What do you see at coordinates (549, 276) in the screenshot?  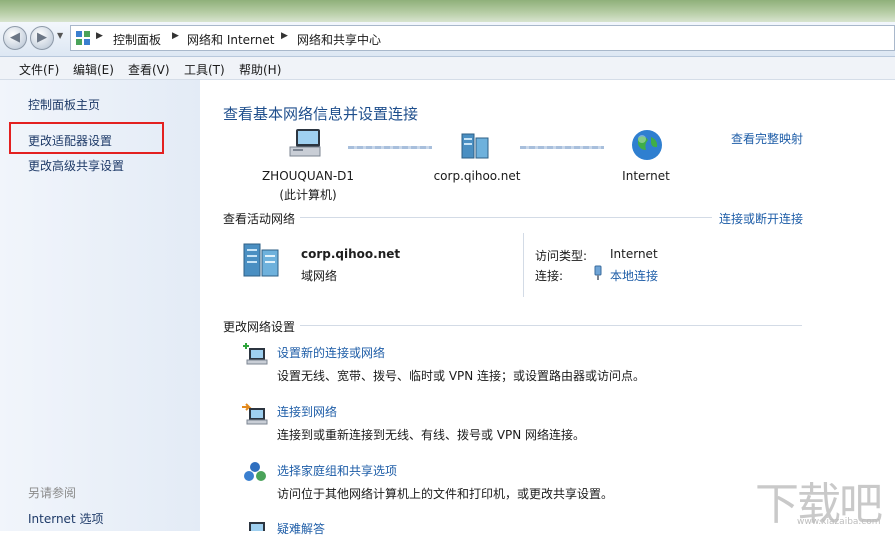 I see `connection-label: 连接:` at bounding box center [549, 276].